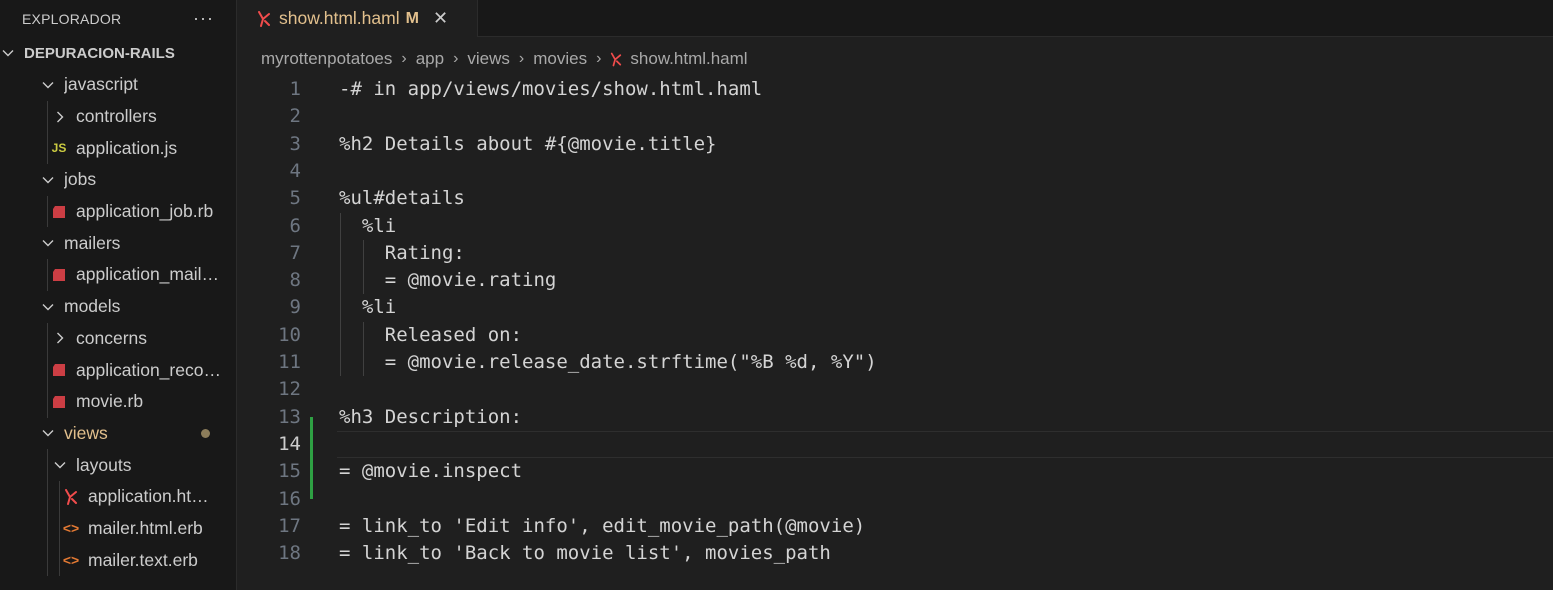 This screenshot has width=1553, height=590. I want to click on tree-item-concerns: concerns, so click(118, 338).